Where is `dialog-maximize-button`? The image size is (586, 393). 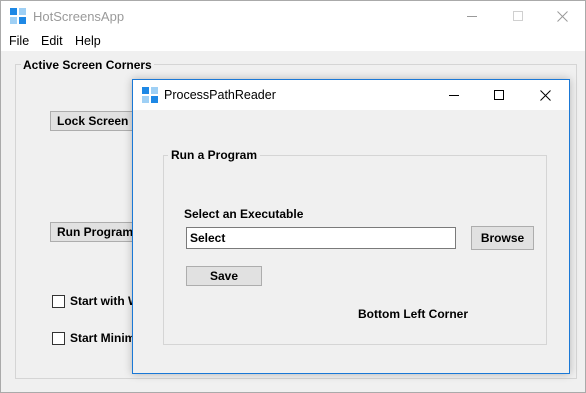 dialog-maximize-button is located at coordinates (499, 95).